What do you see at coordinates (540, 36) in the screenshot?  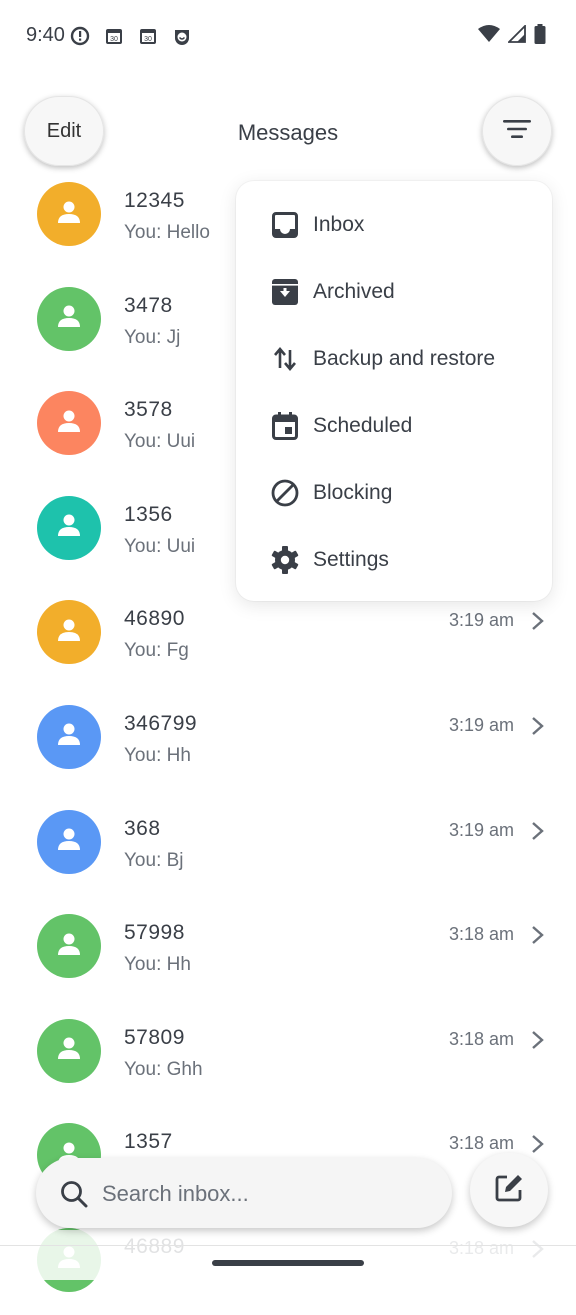 I see `battery-icon` at bounding box center [540, 36].